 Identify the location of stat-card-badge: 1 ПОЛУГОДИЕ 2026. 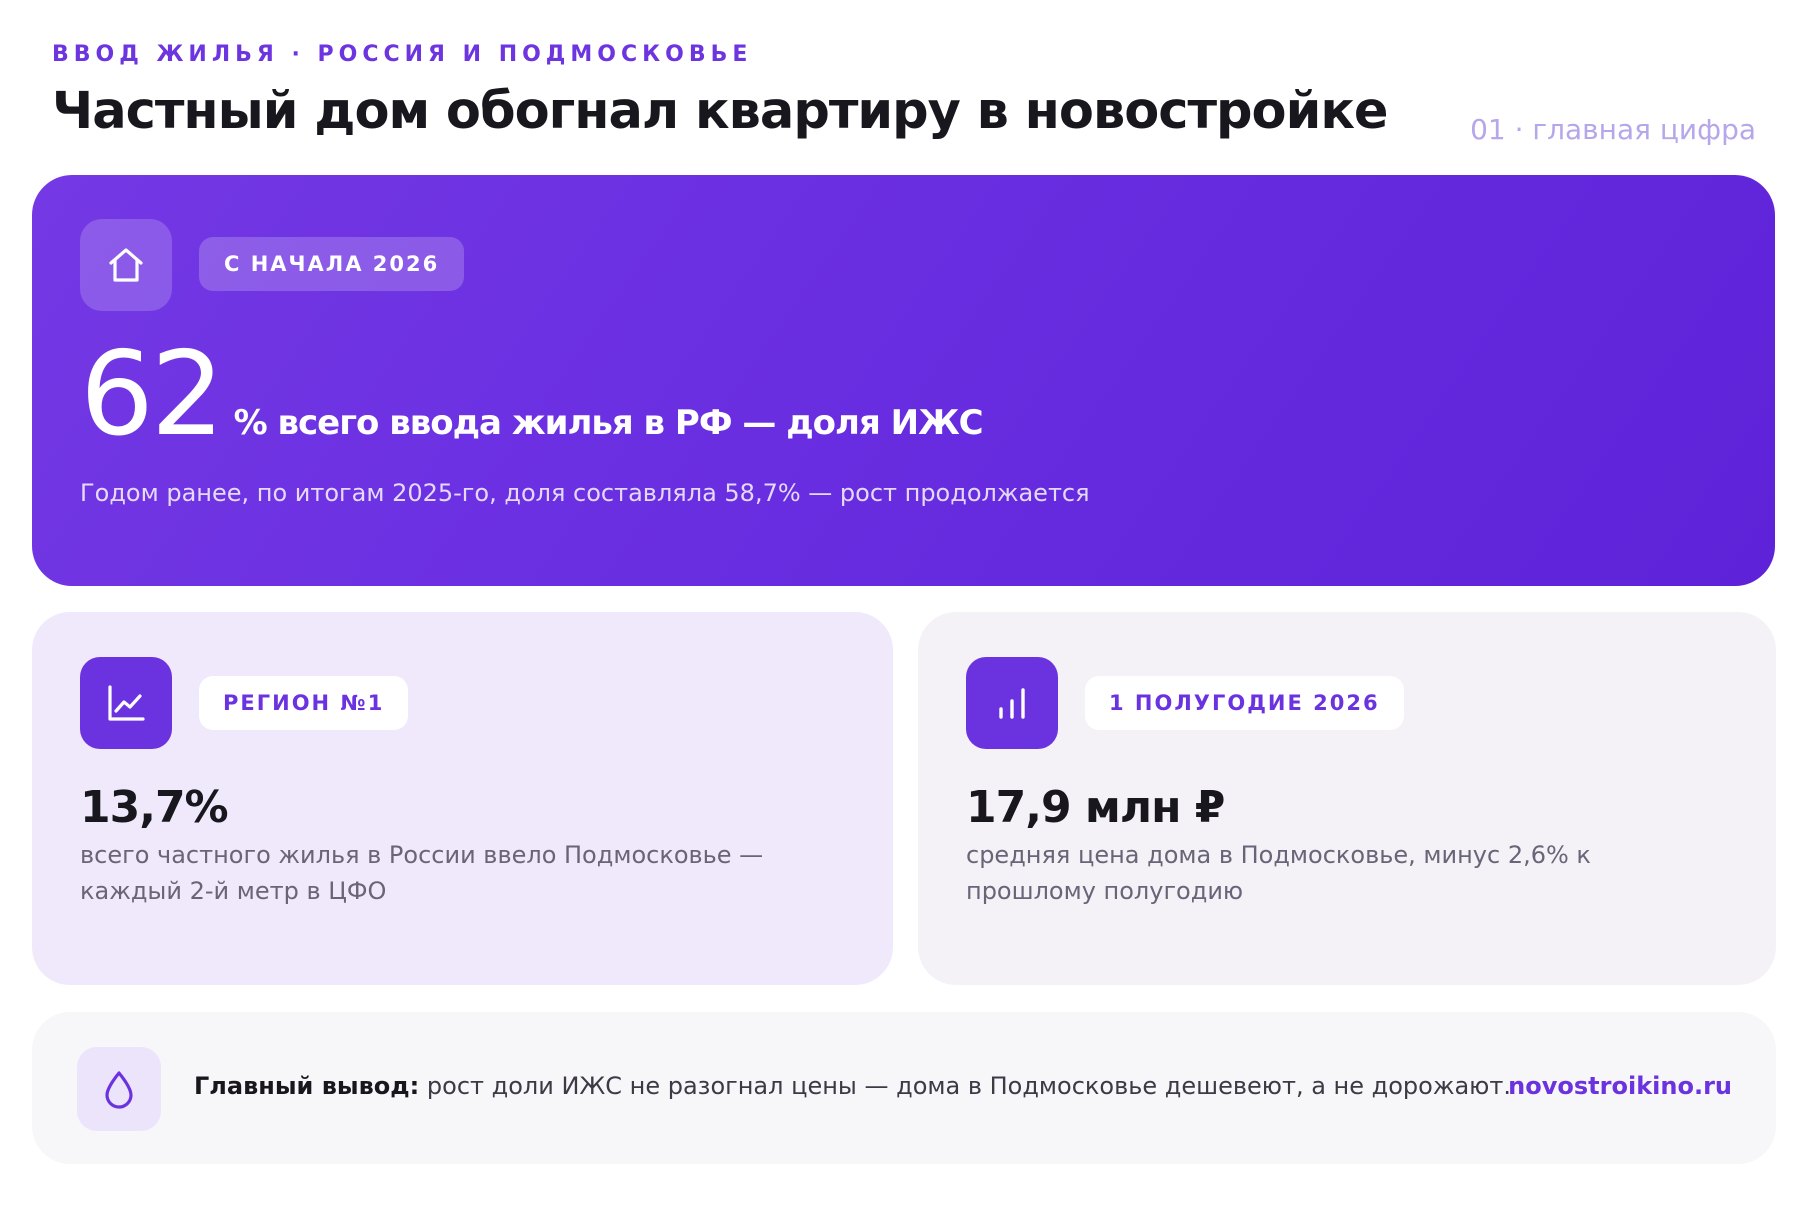
(1244, 703).